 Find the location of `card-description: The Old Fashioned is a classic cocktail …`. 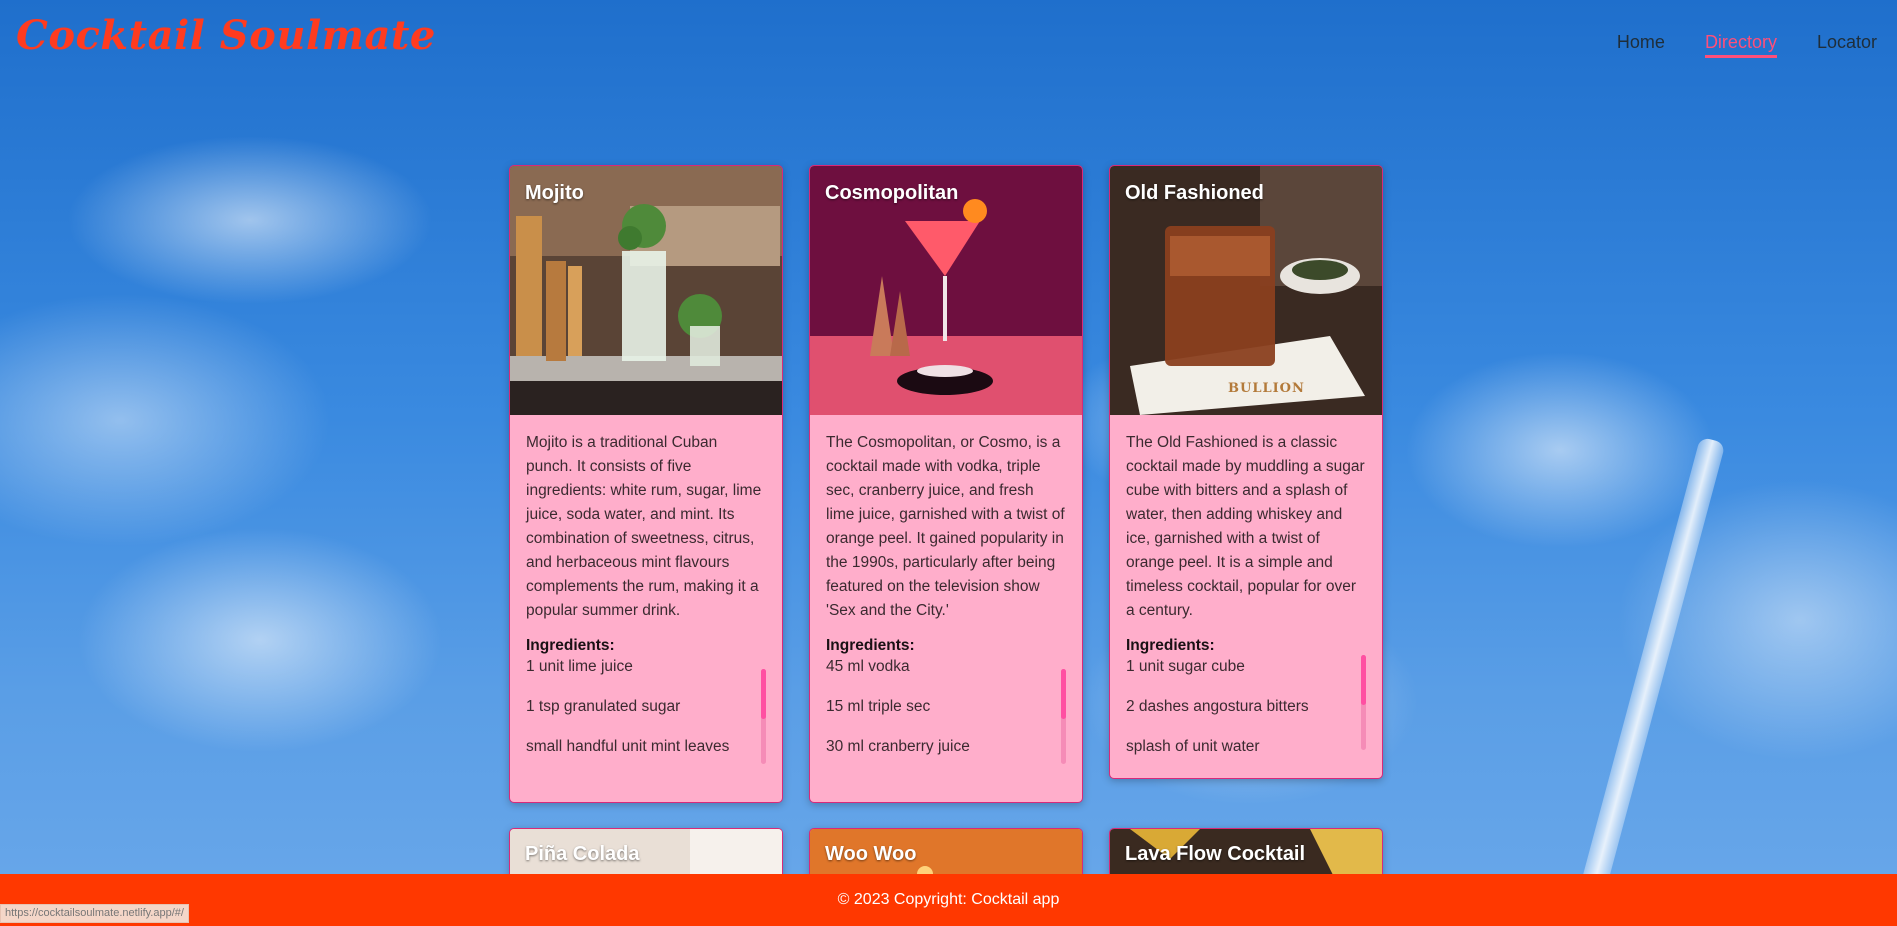

card-description: The Old Fashioned is a classic cocktail … is located at coordinates (1245, 526).